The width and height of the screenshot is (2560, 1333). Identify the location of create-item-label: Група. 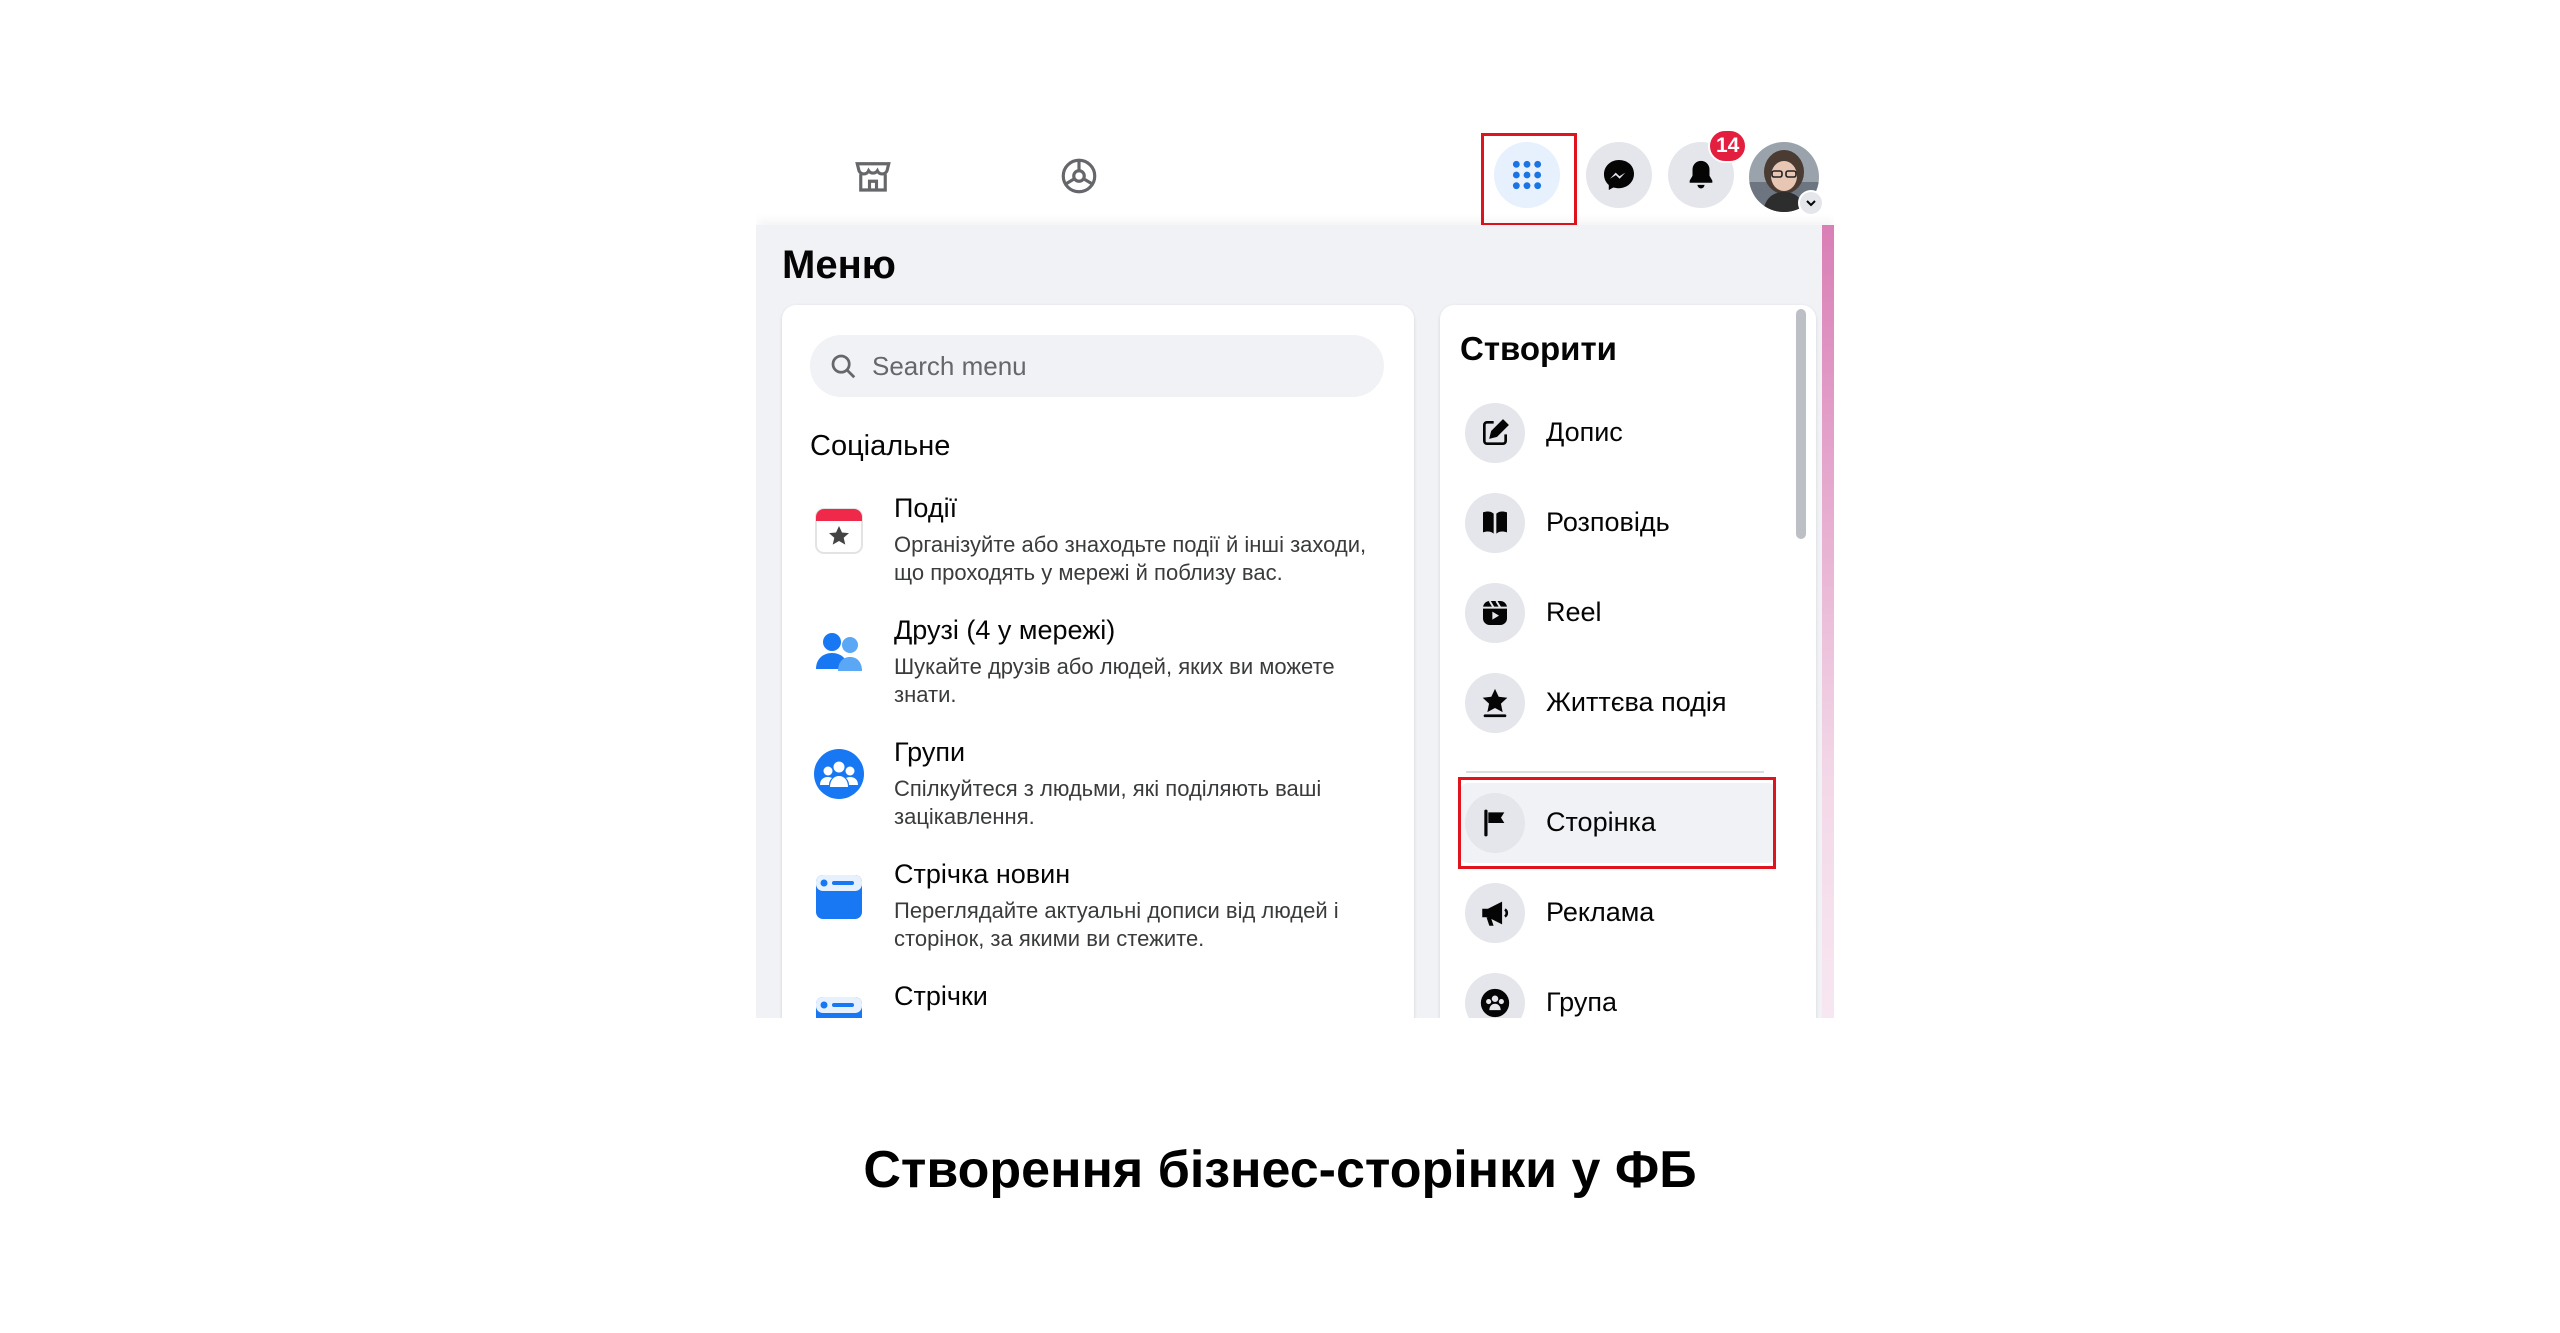
(1581, 1002).